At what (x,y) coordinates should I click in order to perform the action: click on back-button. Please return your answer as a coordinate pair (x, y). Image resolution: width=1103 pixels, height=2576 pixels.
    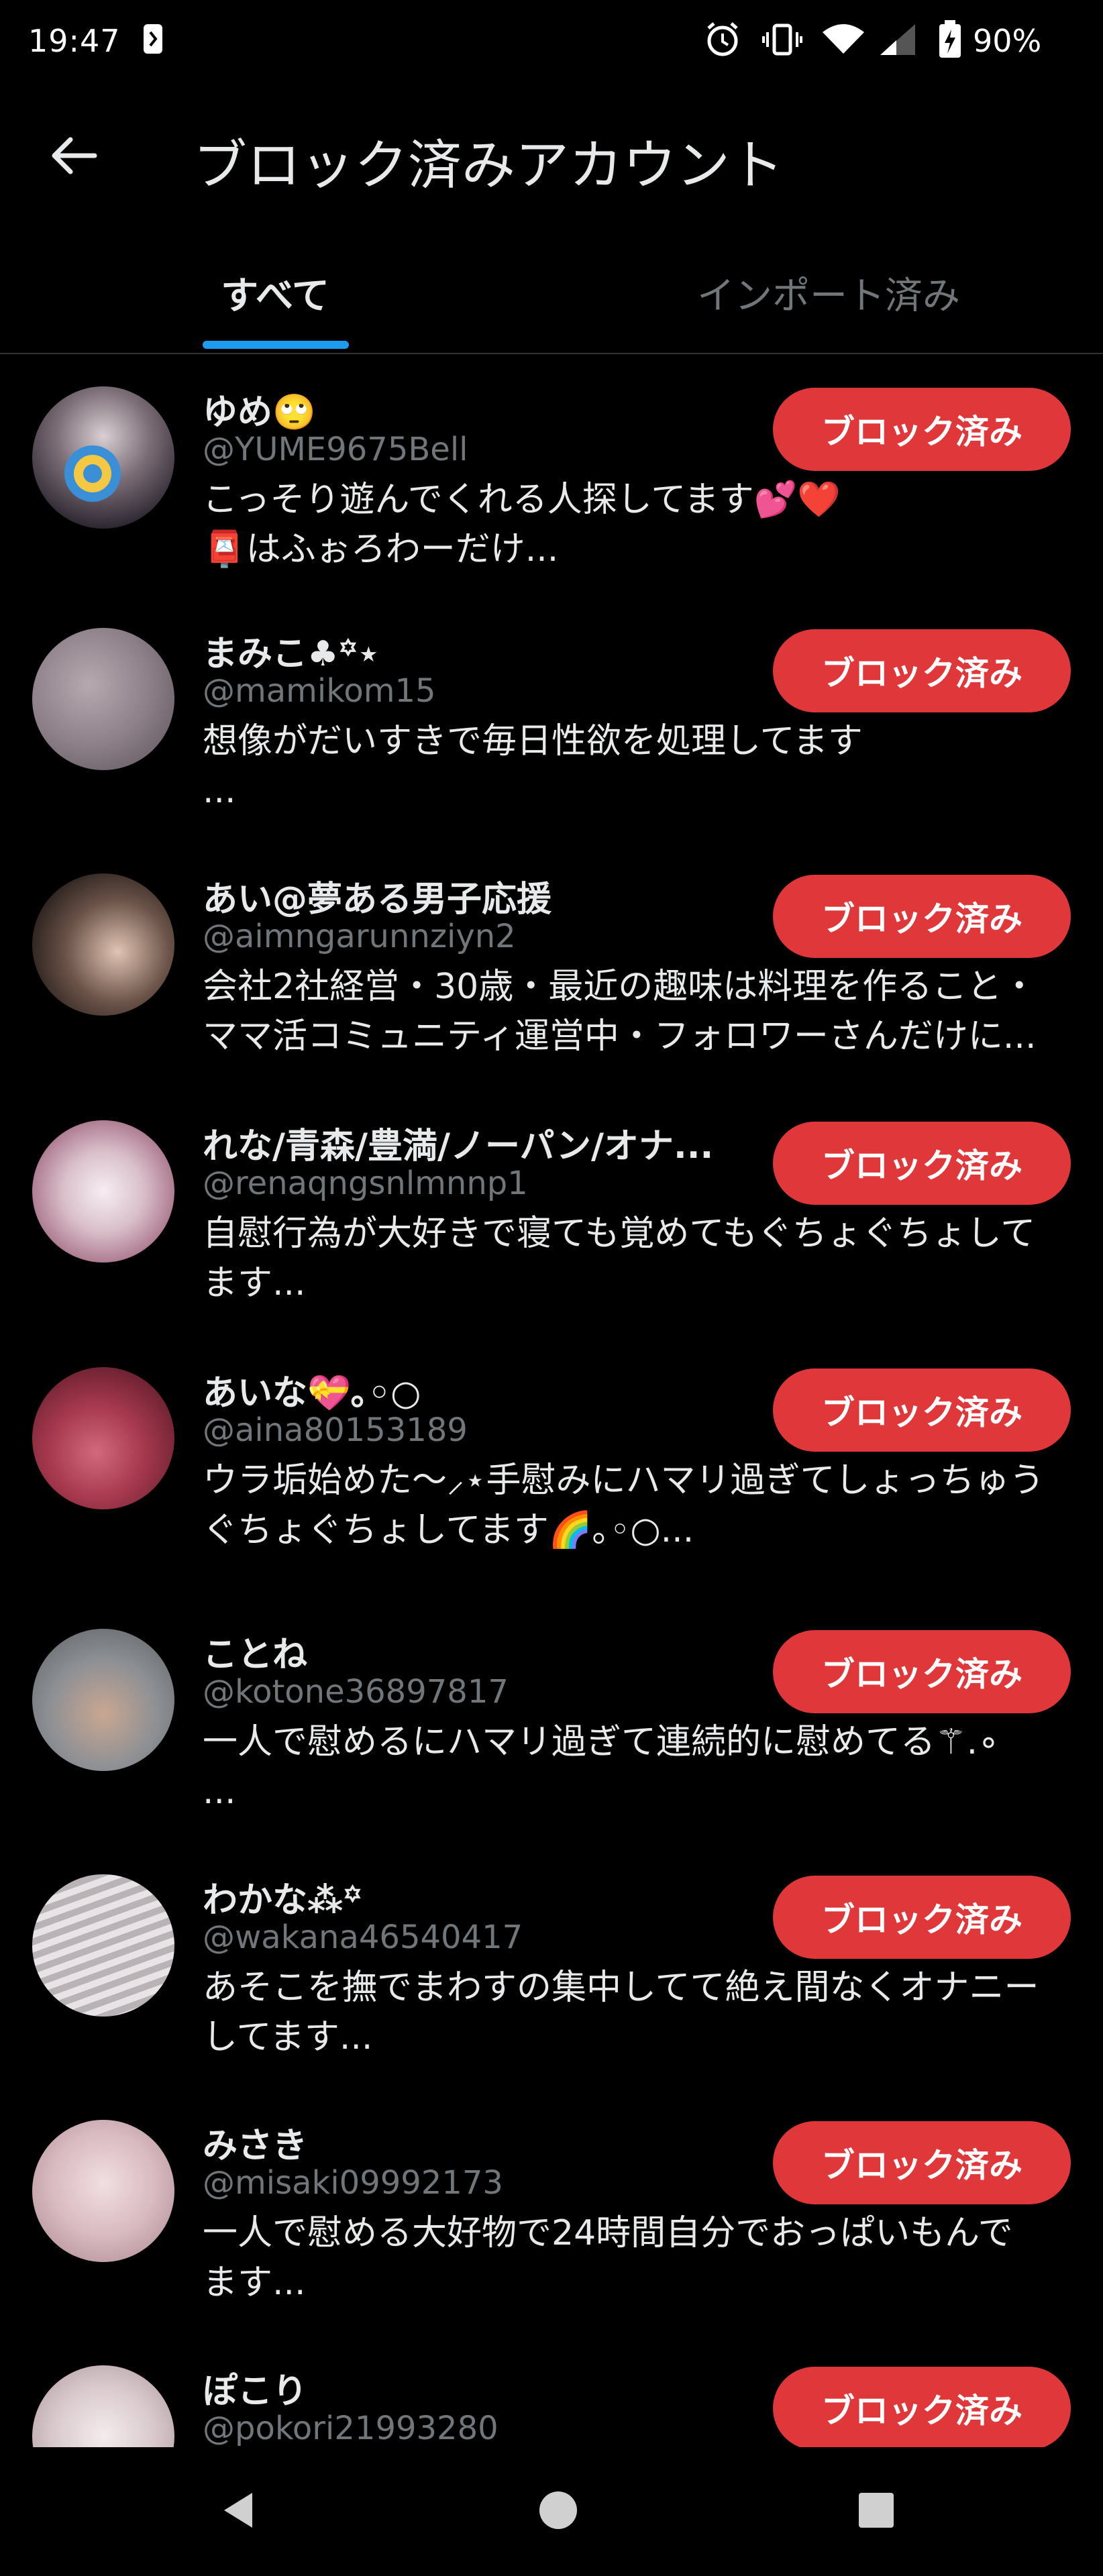
    Looking at the image, I should click on (74, 157).